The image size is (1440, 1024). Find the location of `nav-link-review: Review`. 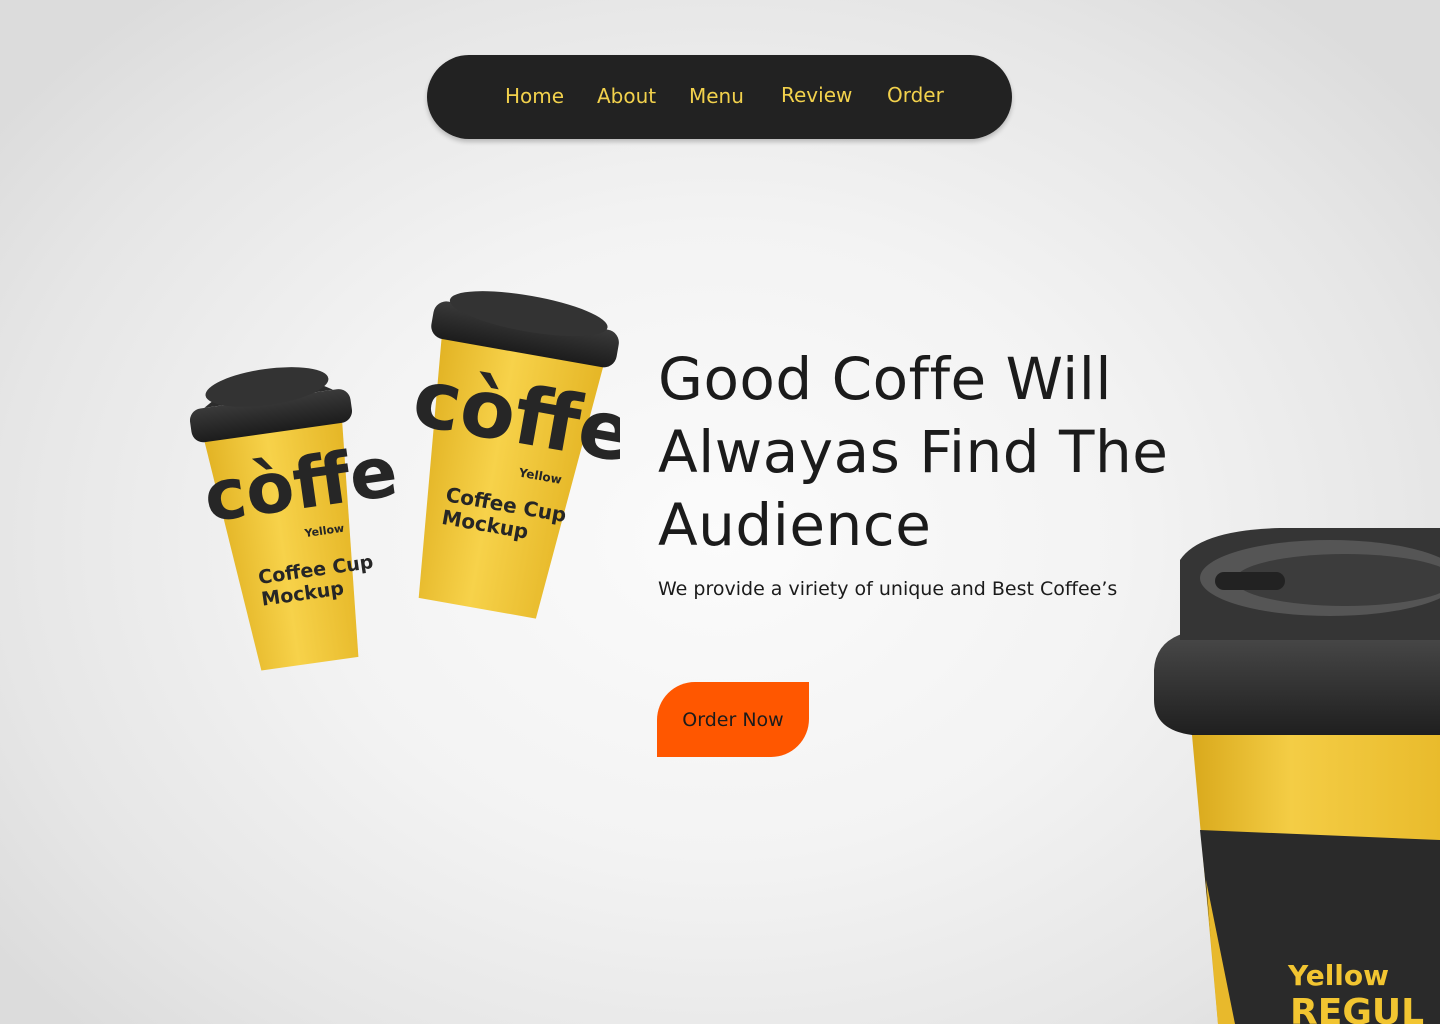

nav-link-review: Review is located at coordinates (816, 95).